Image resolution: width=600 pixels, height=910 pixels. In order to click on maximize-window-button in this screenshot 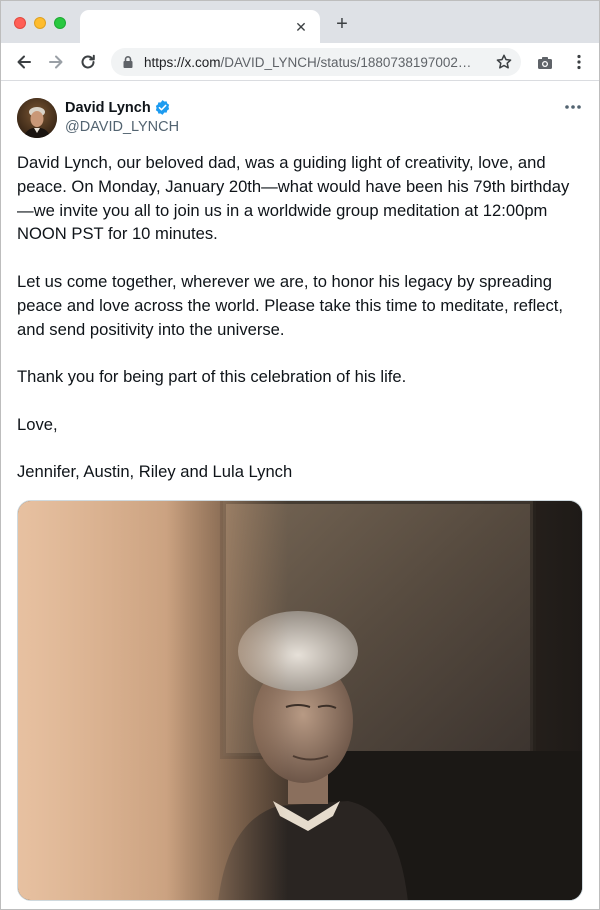, I will do `click(60, 23)`.